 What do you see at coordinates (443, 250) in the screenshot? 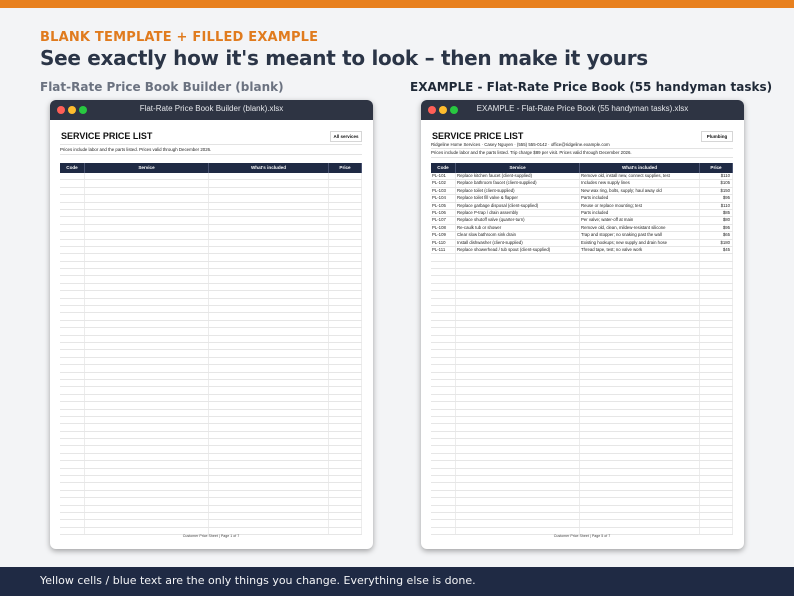
I see `code-cell: PL-111` at bounding box center [443, 250].